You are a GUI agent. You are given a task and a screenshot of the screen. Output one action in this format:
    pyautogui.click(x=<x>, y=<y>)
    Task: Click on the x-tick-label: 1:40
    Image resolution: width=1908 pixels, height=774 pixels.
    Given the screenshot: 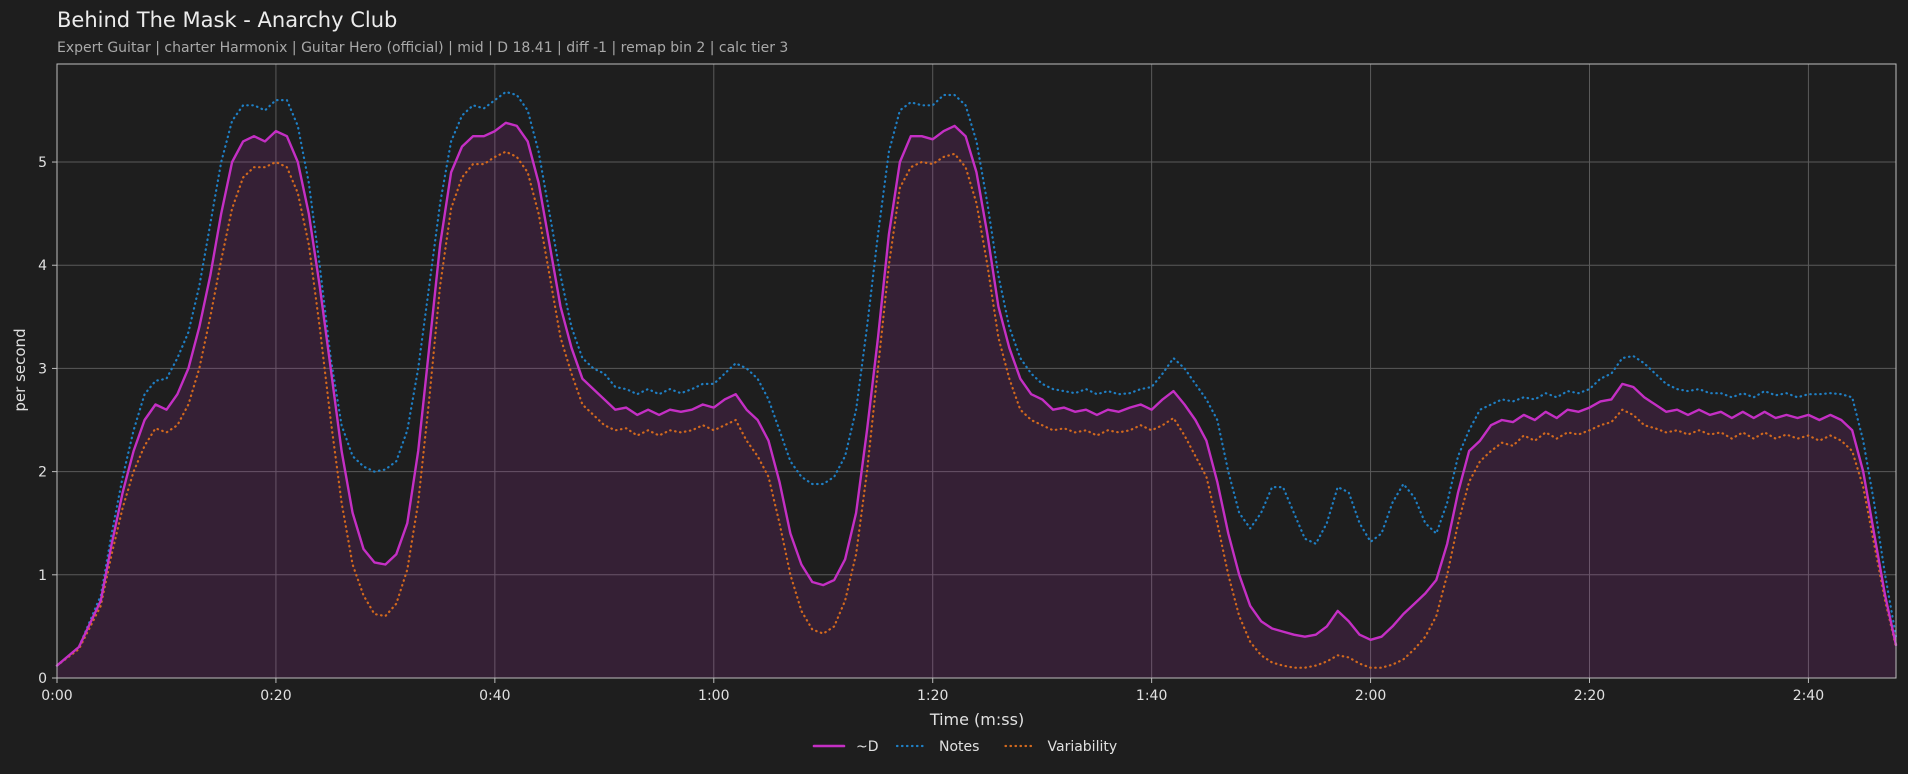 What is the action you would take?
    pyautogui.click(x=1151, y=696)
    